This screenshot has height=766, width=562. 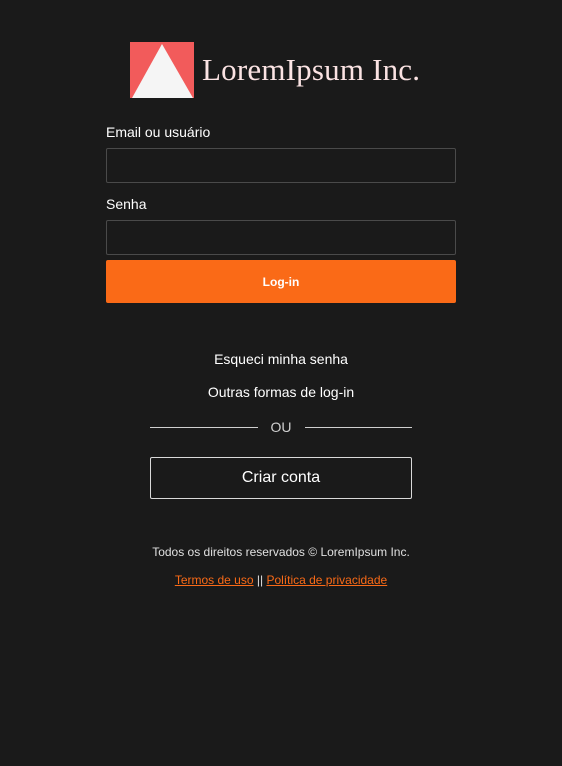 I want to click on company-logo: LoremIpsum Inc., so click(x=275, y=70).